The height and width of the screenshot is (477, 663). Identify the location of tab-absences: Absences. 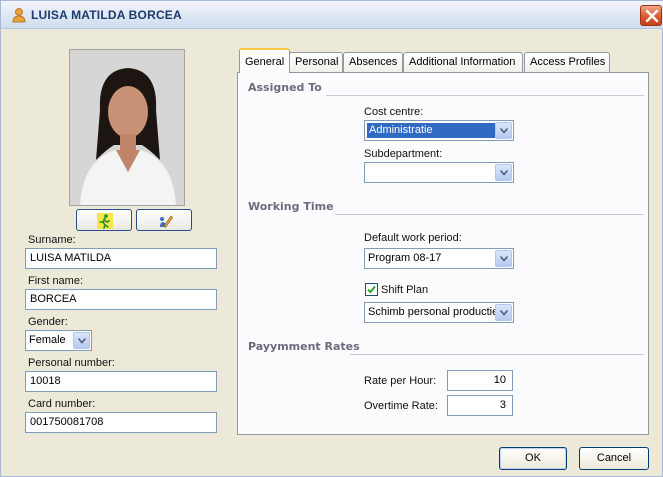
(373, 62).